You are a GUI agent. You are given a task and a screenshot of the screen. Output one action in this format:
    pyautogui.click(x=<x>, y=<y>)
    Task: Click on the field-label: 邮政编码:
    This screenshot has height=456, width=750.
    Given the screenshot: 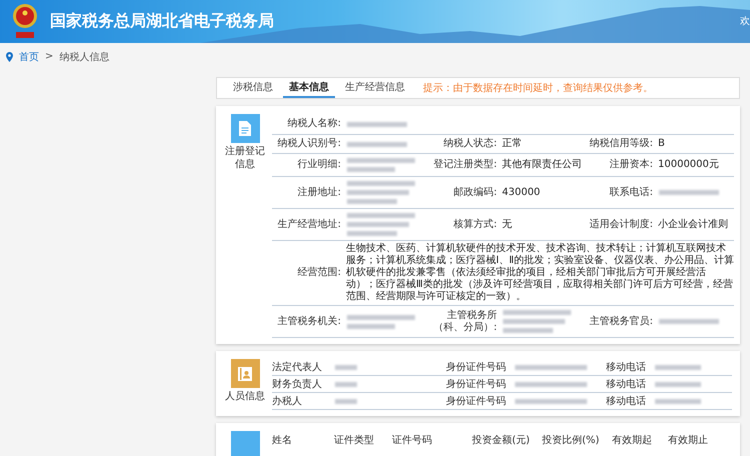 What is the action you would take?
    pyautogui.click(x=475, y=192)
    